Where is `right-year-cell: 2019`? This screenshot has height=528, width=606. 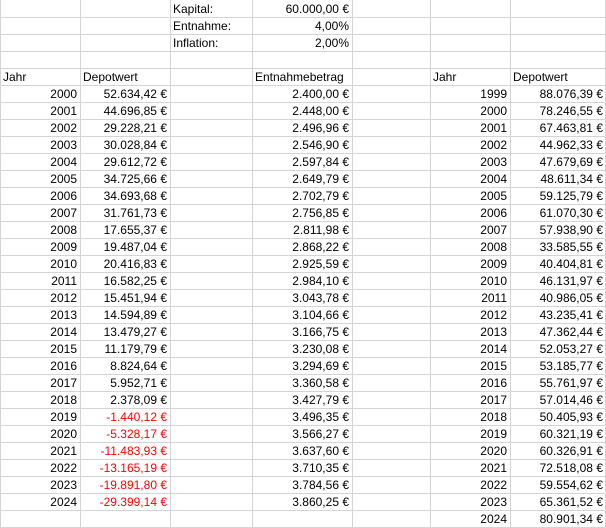 right-year-cell: 2019 is located at coordinates (470, 434).